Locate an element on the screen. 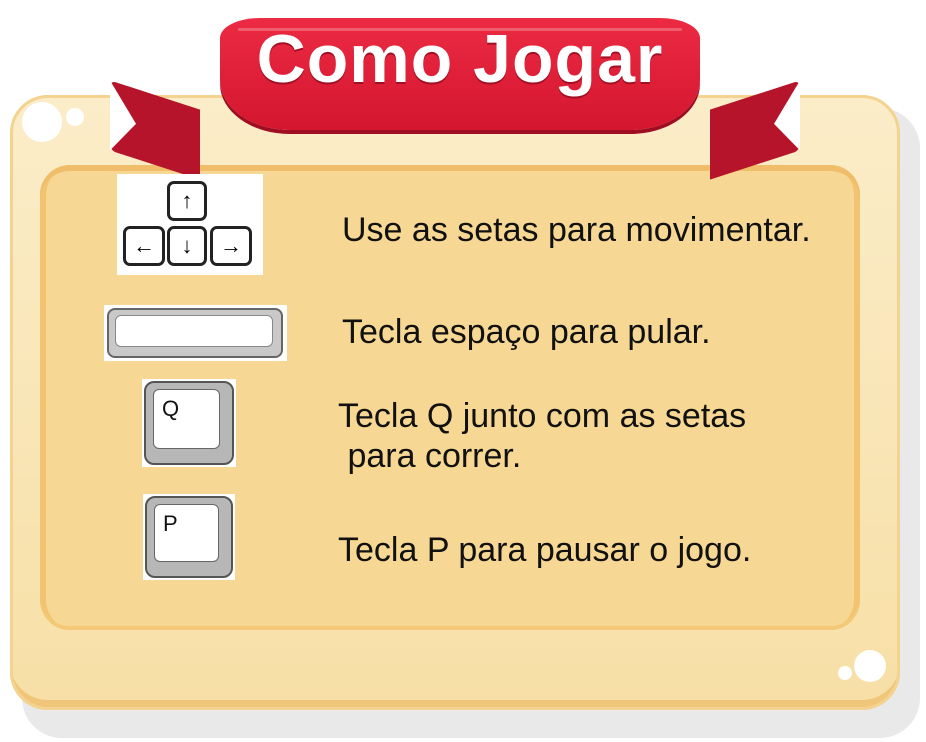 This screenshot has width=926, height=742. arrow-up-key: ↑ is located at coordinates (187, 201).